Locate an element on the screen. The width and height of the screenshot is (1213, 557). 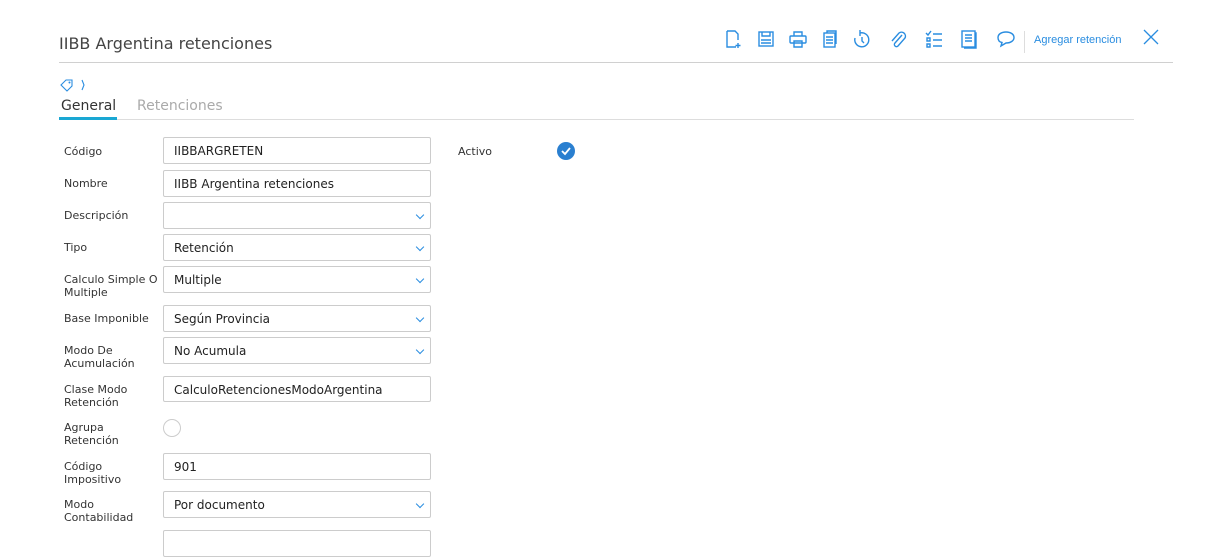
close-icon is located at coordinates (1151, 37).